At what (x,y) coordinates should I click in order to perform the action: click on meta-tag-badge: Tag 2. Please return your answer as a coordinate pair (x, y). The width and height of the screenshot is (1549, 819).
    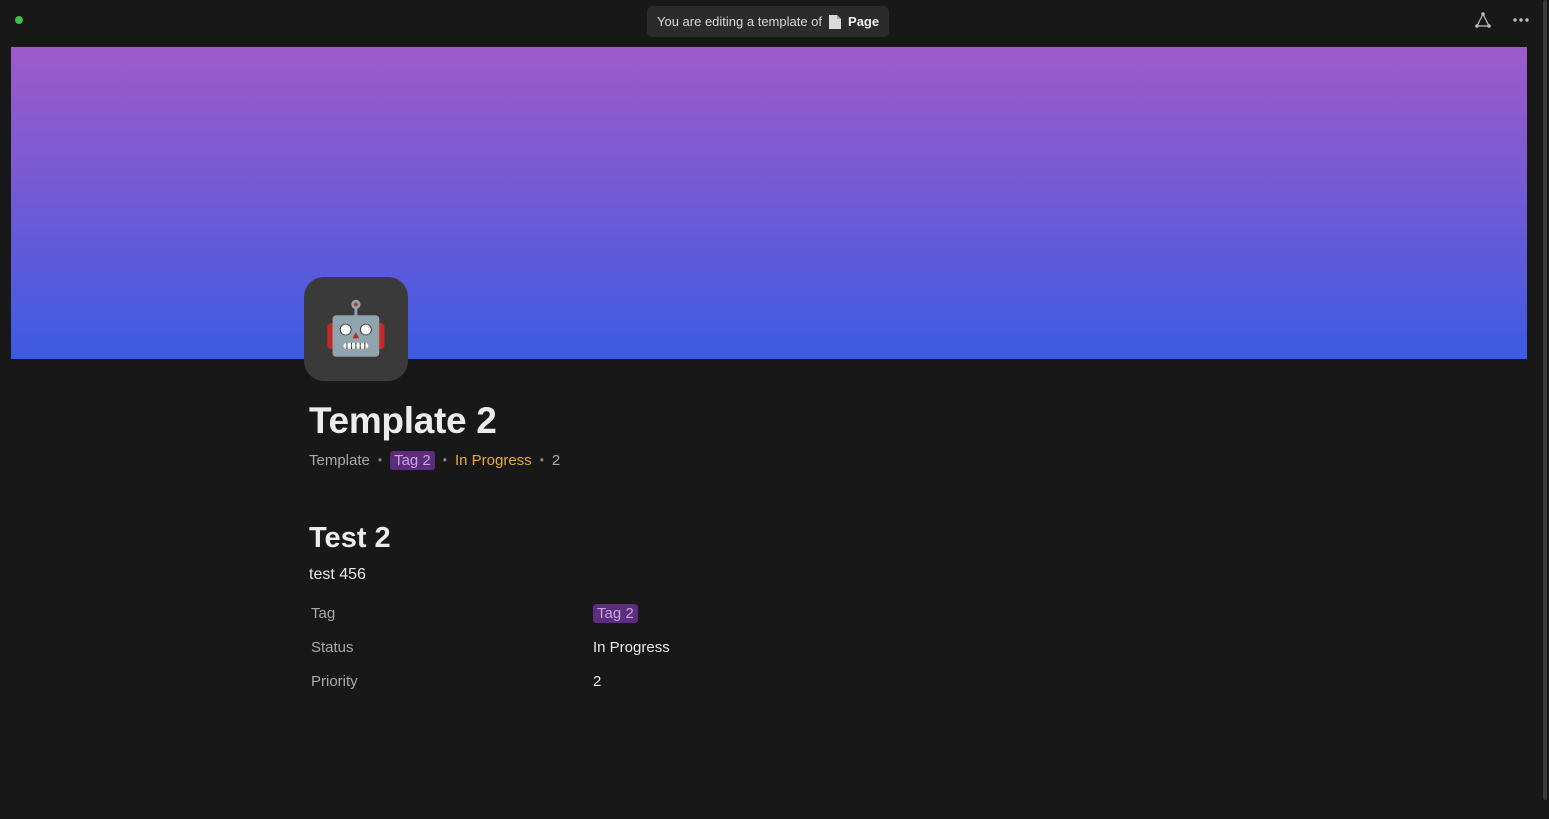
    Looking at the image, I should click on (412, 460).